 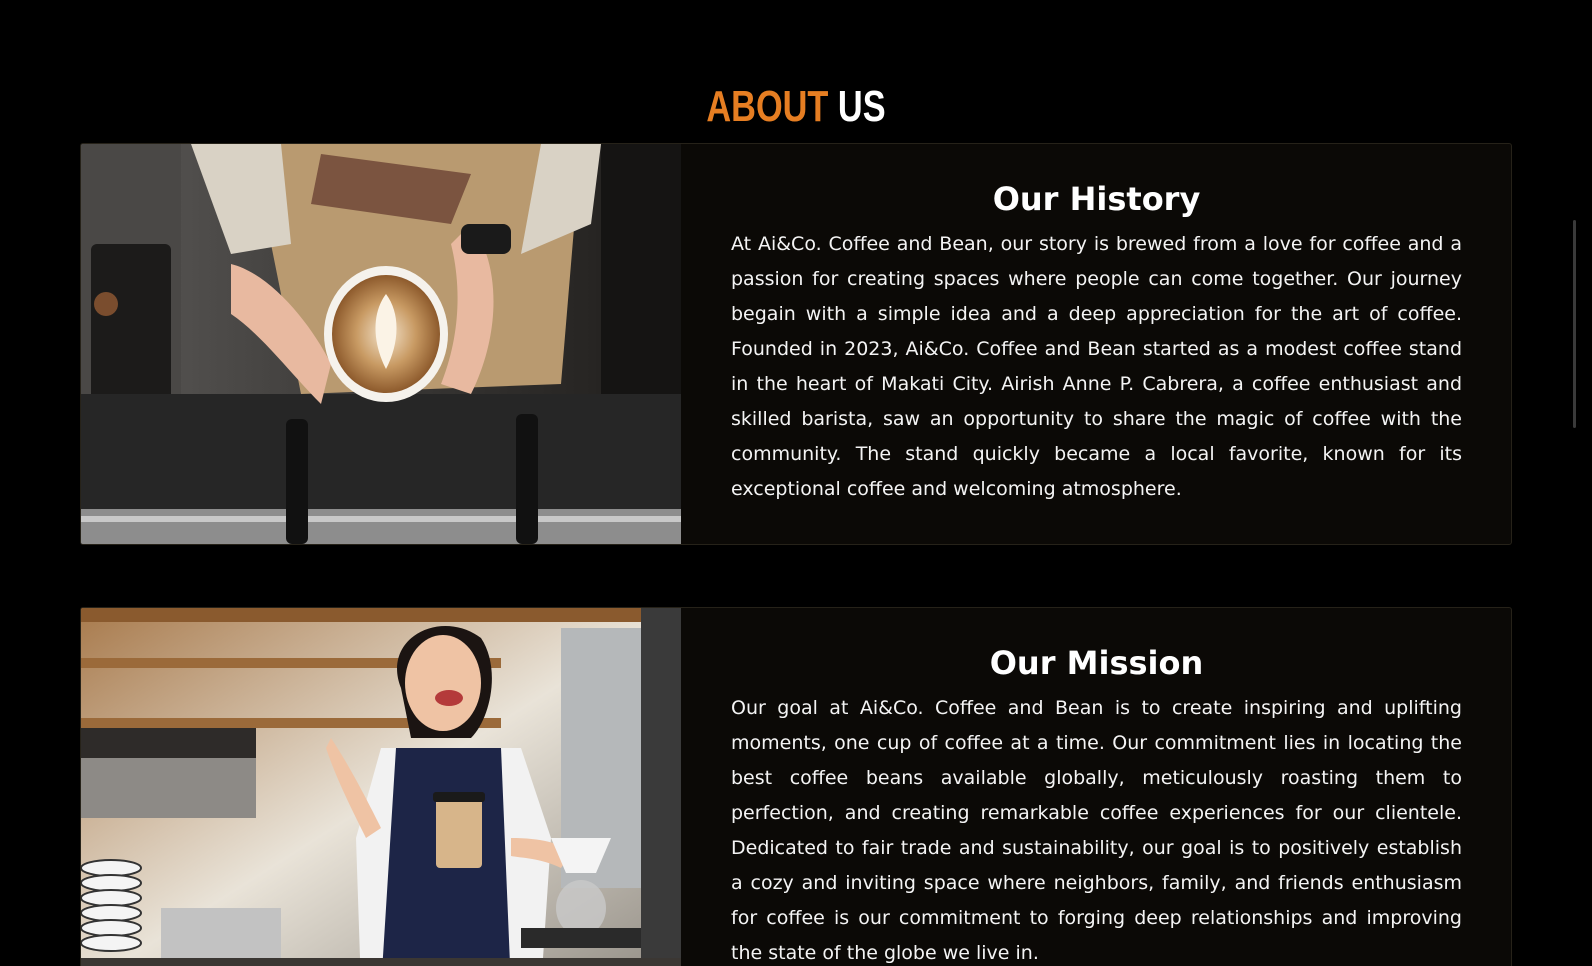 I want to click on section-heading: ABOUT US, so click(x=796, y=107).